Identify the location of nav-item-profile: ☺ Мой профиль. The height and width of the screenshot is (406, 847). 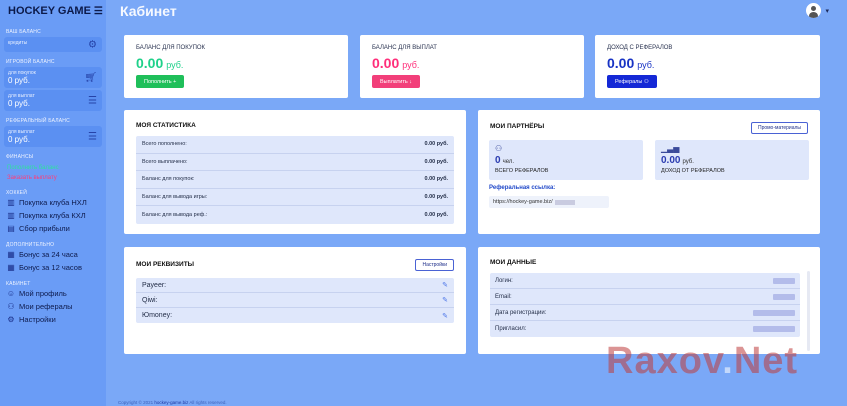
(53, 293).